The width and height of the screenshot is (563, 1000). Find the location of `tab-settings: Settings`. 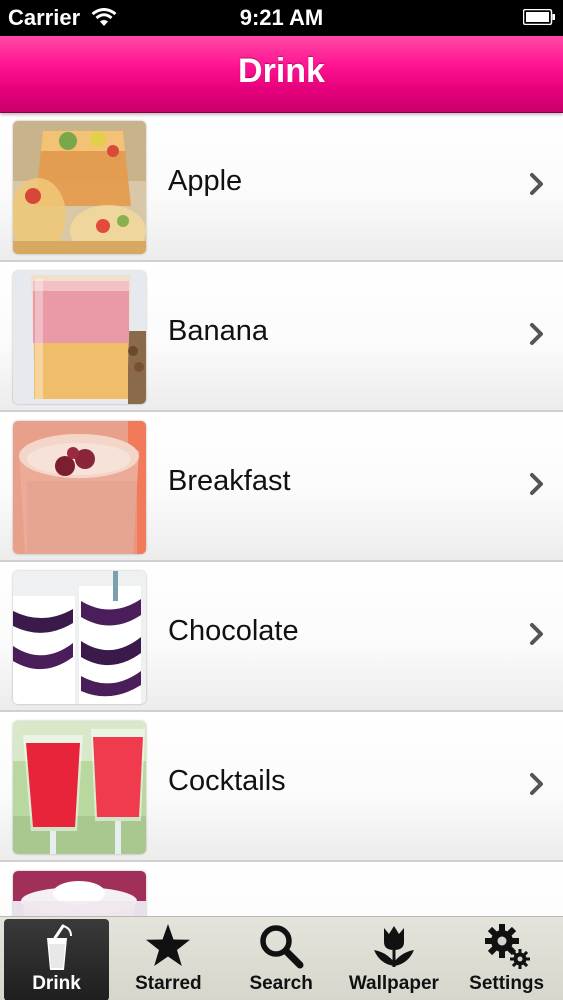

tab-settings: Settings is located at coordinates (506, 958).